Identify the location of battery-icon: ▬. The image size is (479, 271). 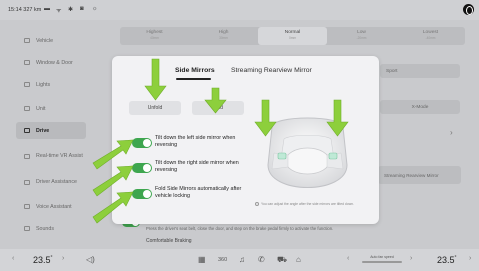
(47, 9).